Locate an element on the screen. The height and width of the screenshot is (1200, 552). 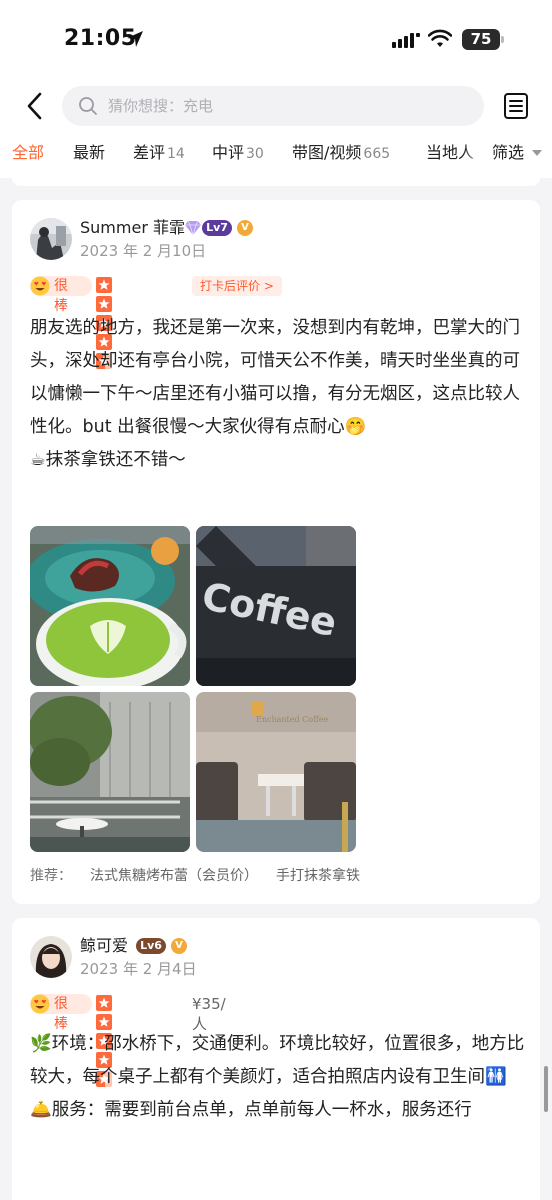
recommended-dish: 手打抹茶拿铁 is located at coordinates (318, 876).